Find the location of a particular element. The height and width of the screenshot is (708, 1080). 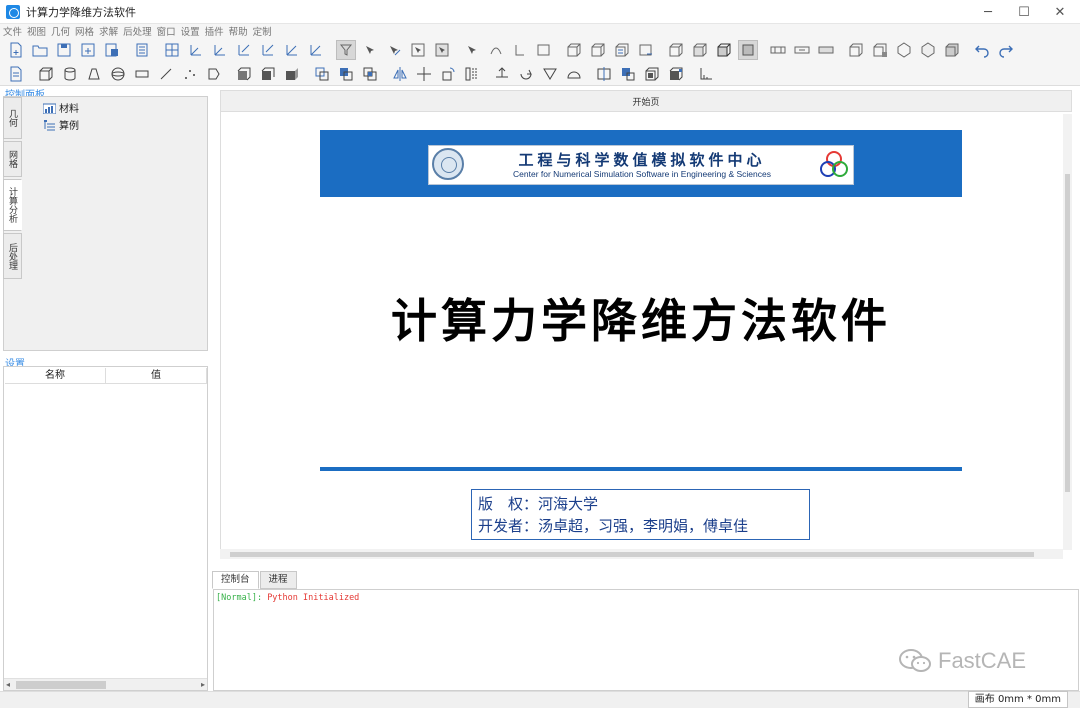

pick-box-icon is located at coordinates (544, 50).